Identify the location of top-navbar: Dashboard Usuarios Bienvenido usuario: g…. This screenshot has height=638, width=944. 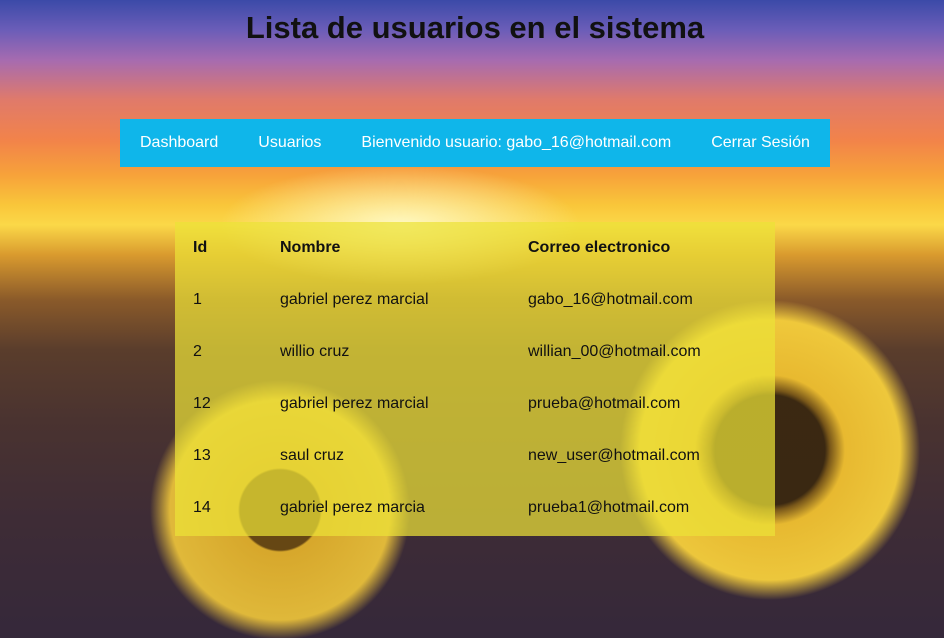
(475, 143).